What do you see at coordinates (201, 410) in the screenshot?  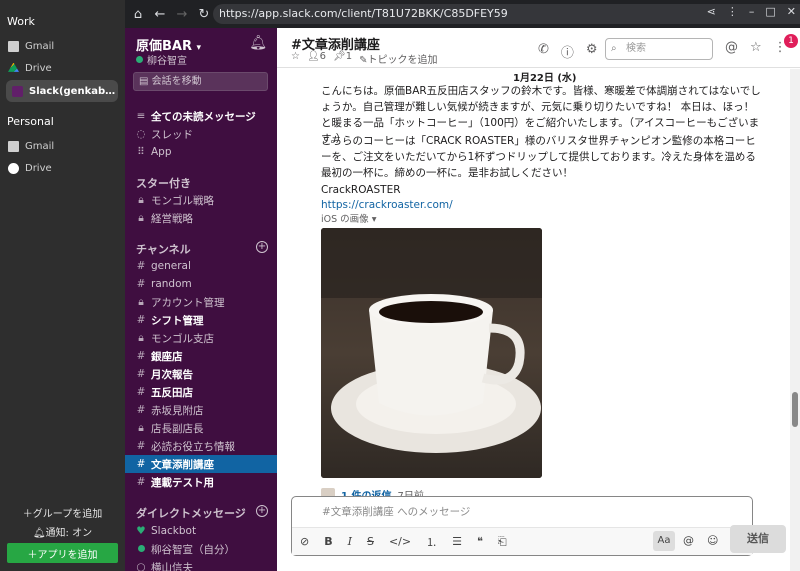 I see `sidebar-item-channel: # 赤坂見附店` at bounding box center [201, 410].